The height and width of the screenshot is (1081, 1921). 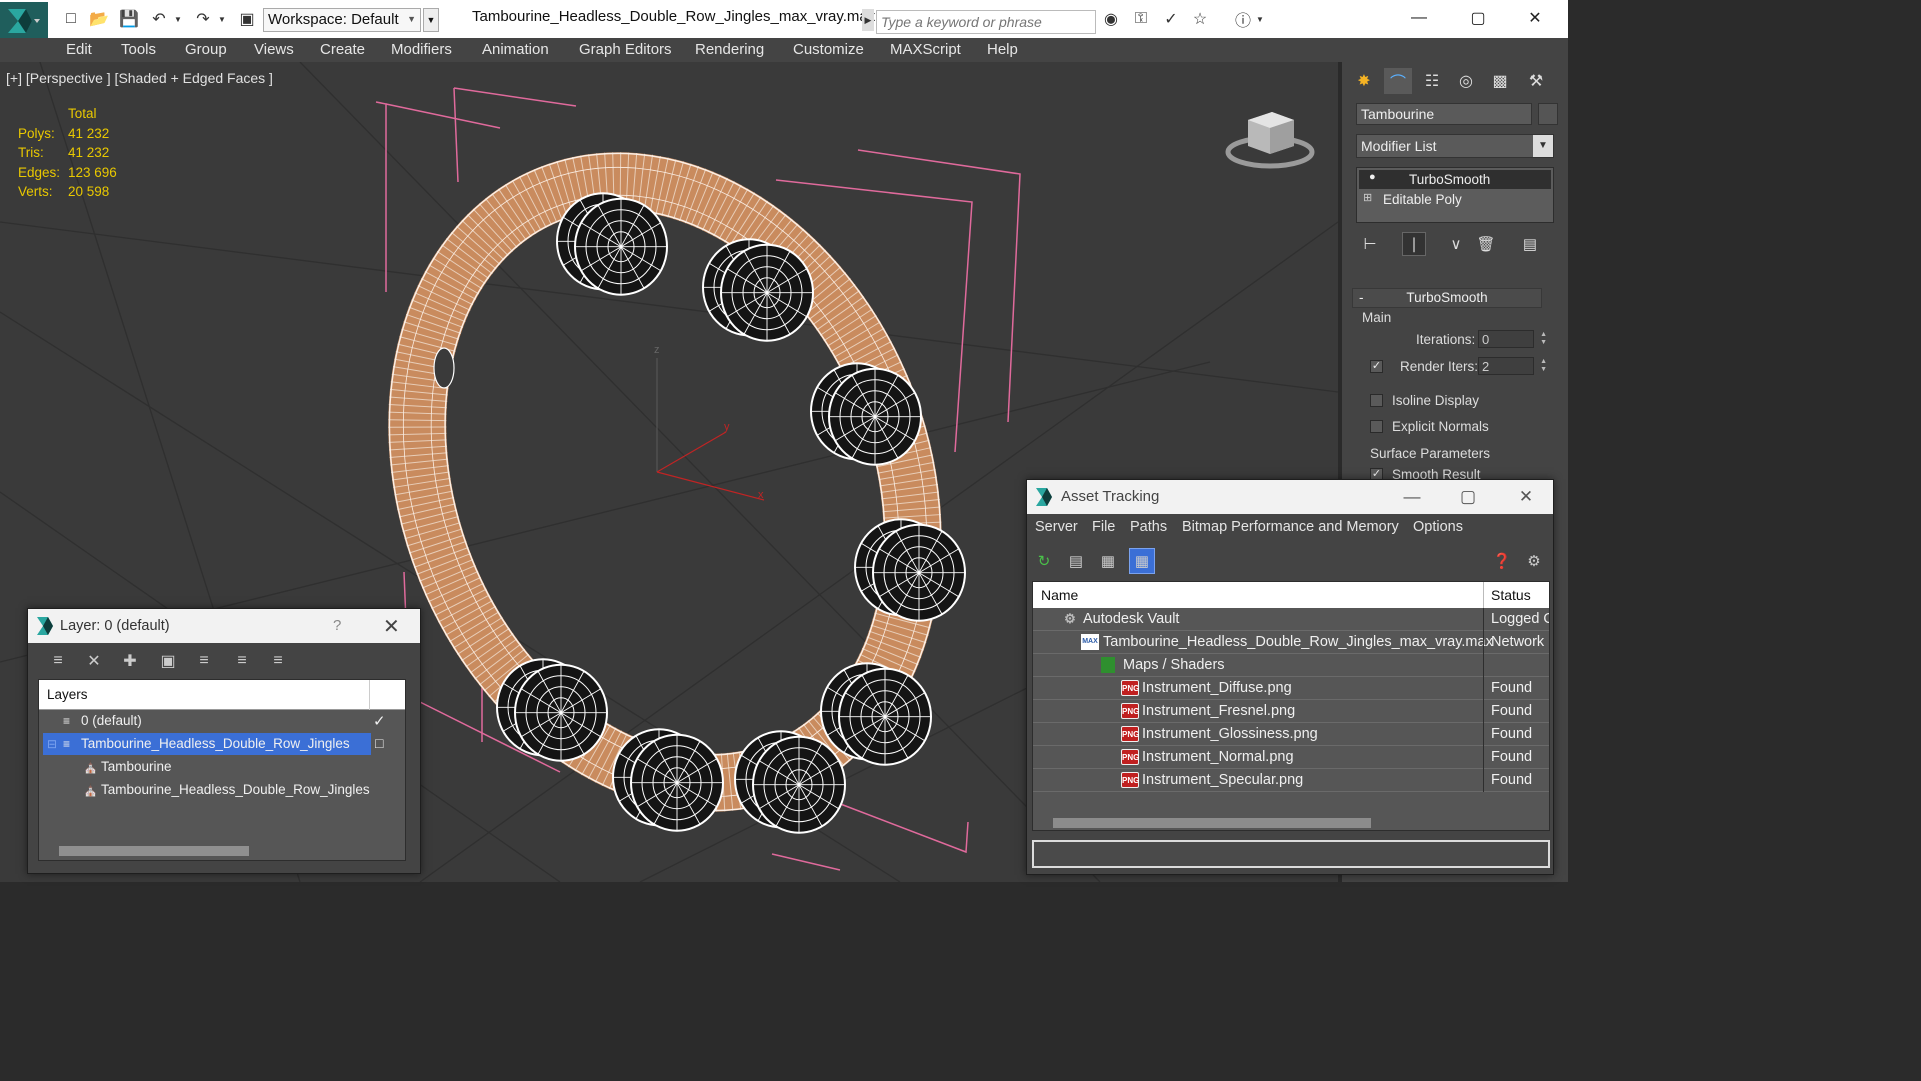 What do you see at coordinates (1534, 561) in the screenshot?
I see `settings-icon: ⚙` at bounding box center [1534, 561].